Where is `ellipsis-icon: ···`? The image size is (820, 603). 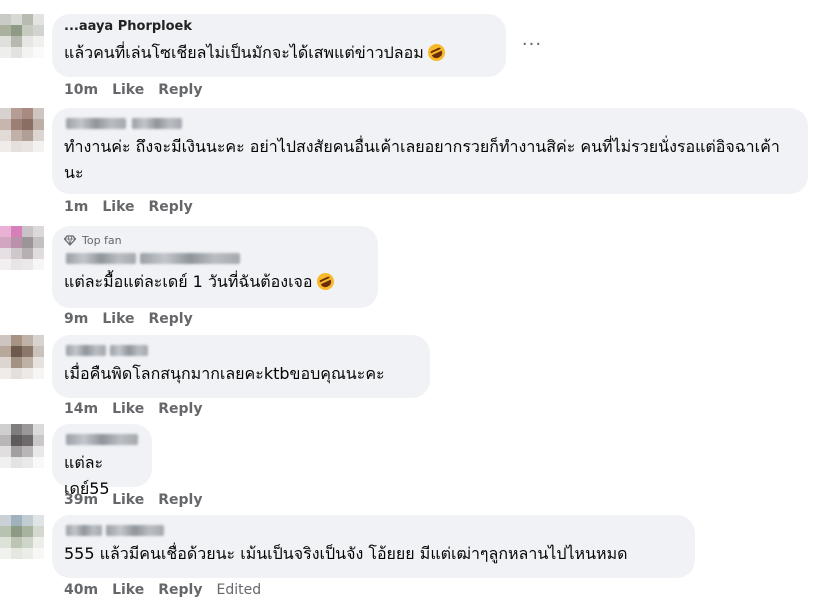 ellipsis-icon: ··· is located at coordinates (532, 44).